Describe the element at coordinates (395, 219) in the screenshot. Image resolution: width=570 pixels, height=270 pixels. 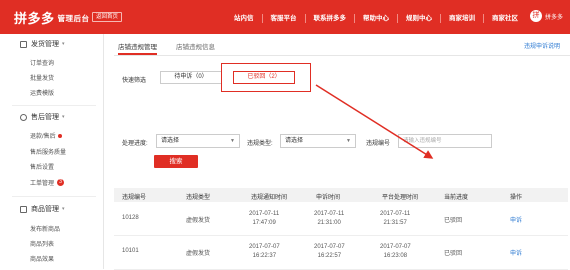
I see `cell-platform-time: 2017-07-11 21:31:57` at that location.